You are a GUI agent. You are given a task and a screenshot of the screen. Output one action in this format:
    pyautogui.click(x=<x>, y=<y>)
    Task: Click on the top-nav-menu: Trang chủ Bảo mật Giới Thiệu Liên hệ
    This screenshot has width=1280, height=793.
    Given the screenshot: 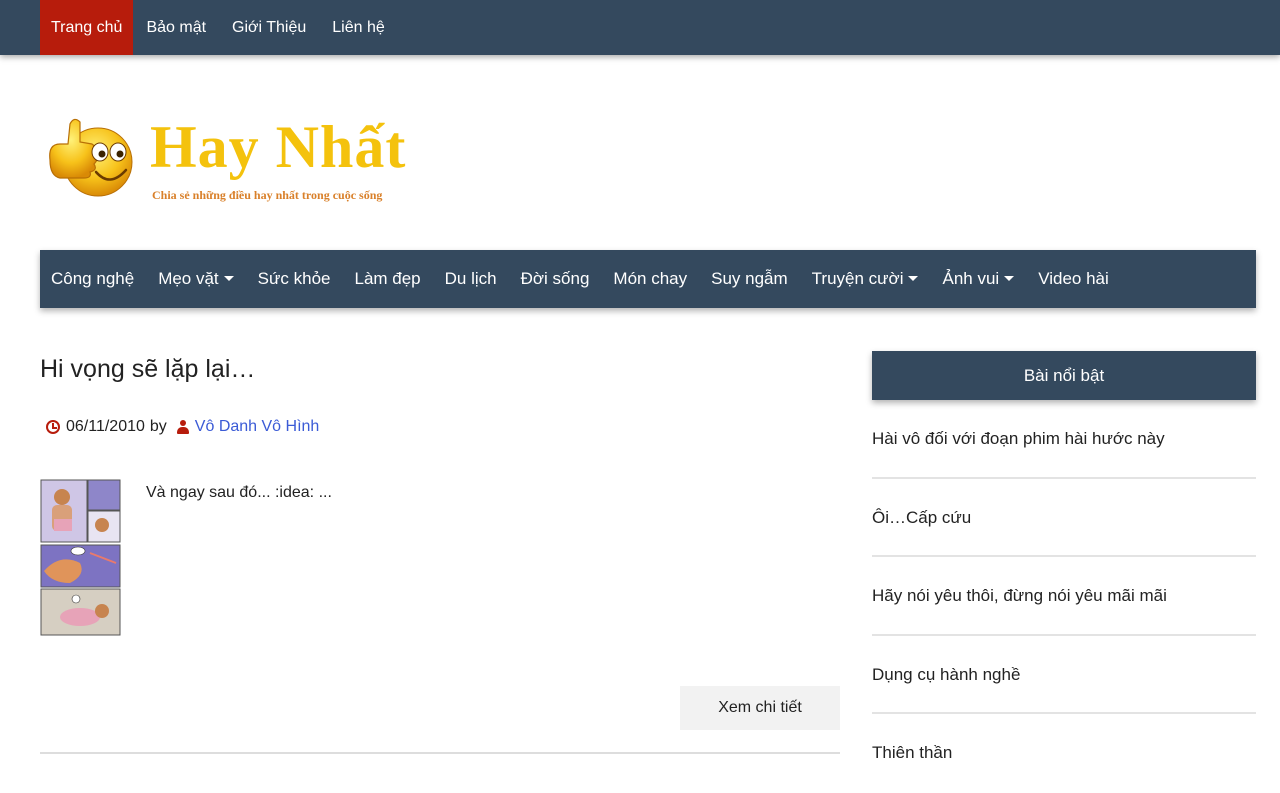 What is the action you would take?
    pyautogui.click(x=219, y=27)
    